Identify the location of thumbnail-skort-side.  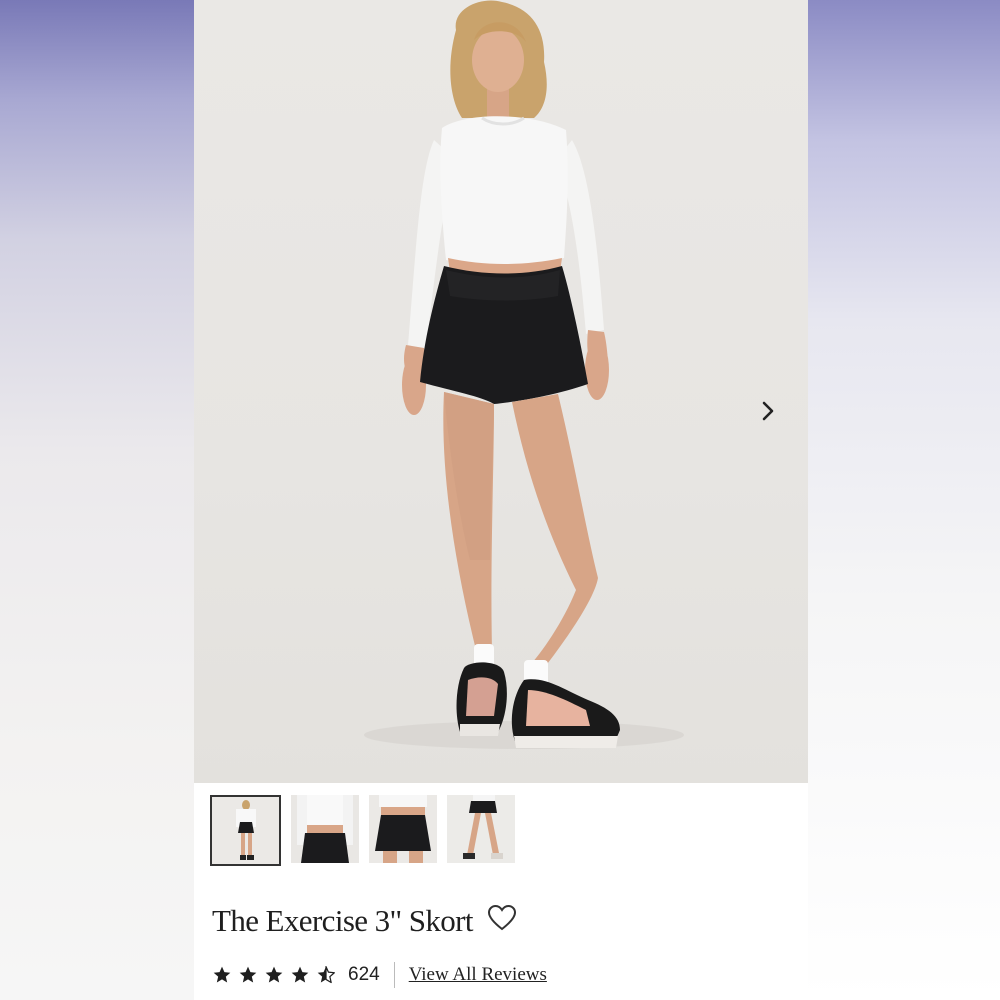
(481, 829).